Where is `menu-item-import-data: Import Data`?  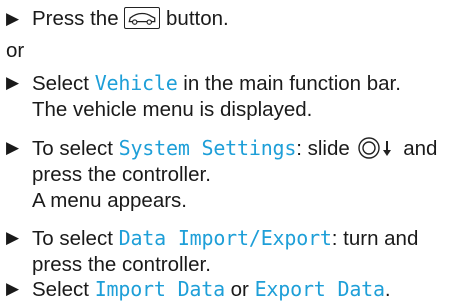
menu-item-import-data: Import Data is located at coordinates (159, 289).